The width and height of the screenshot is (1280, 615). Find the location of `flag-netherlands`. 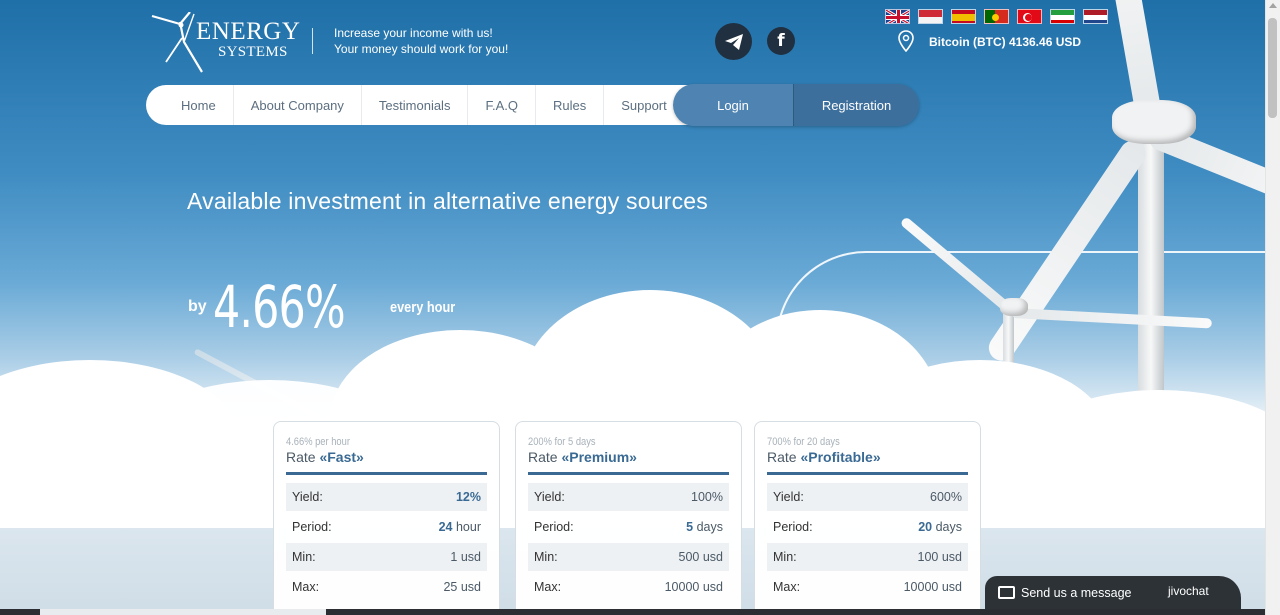

flag-netherlands is located at coordinates (1095, 16).